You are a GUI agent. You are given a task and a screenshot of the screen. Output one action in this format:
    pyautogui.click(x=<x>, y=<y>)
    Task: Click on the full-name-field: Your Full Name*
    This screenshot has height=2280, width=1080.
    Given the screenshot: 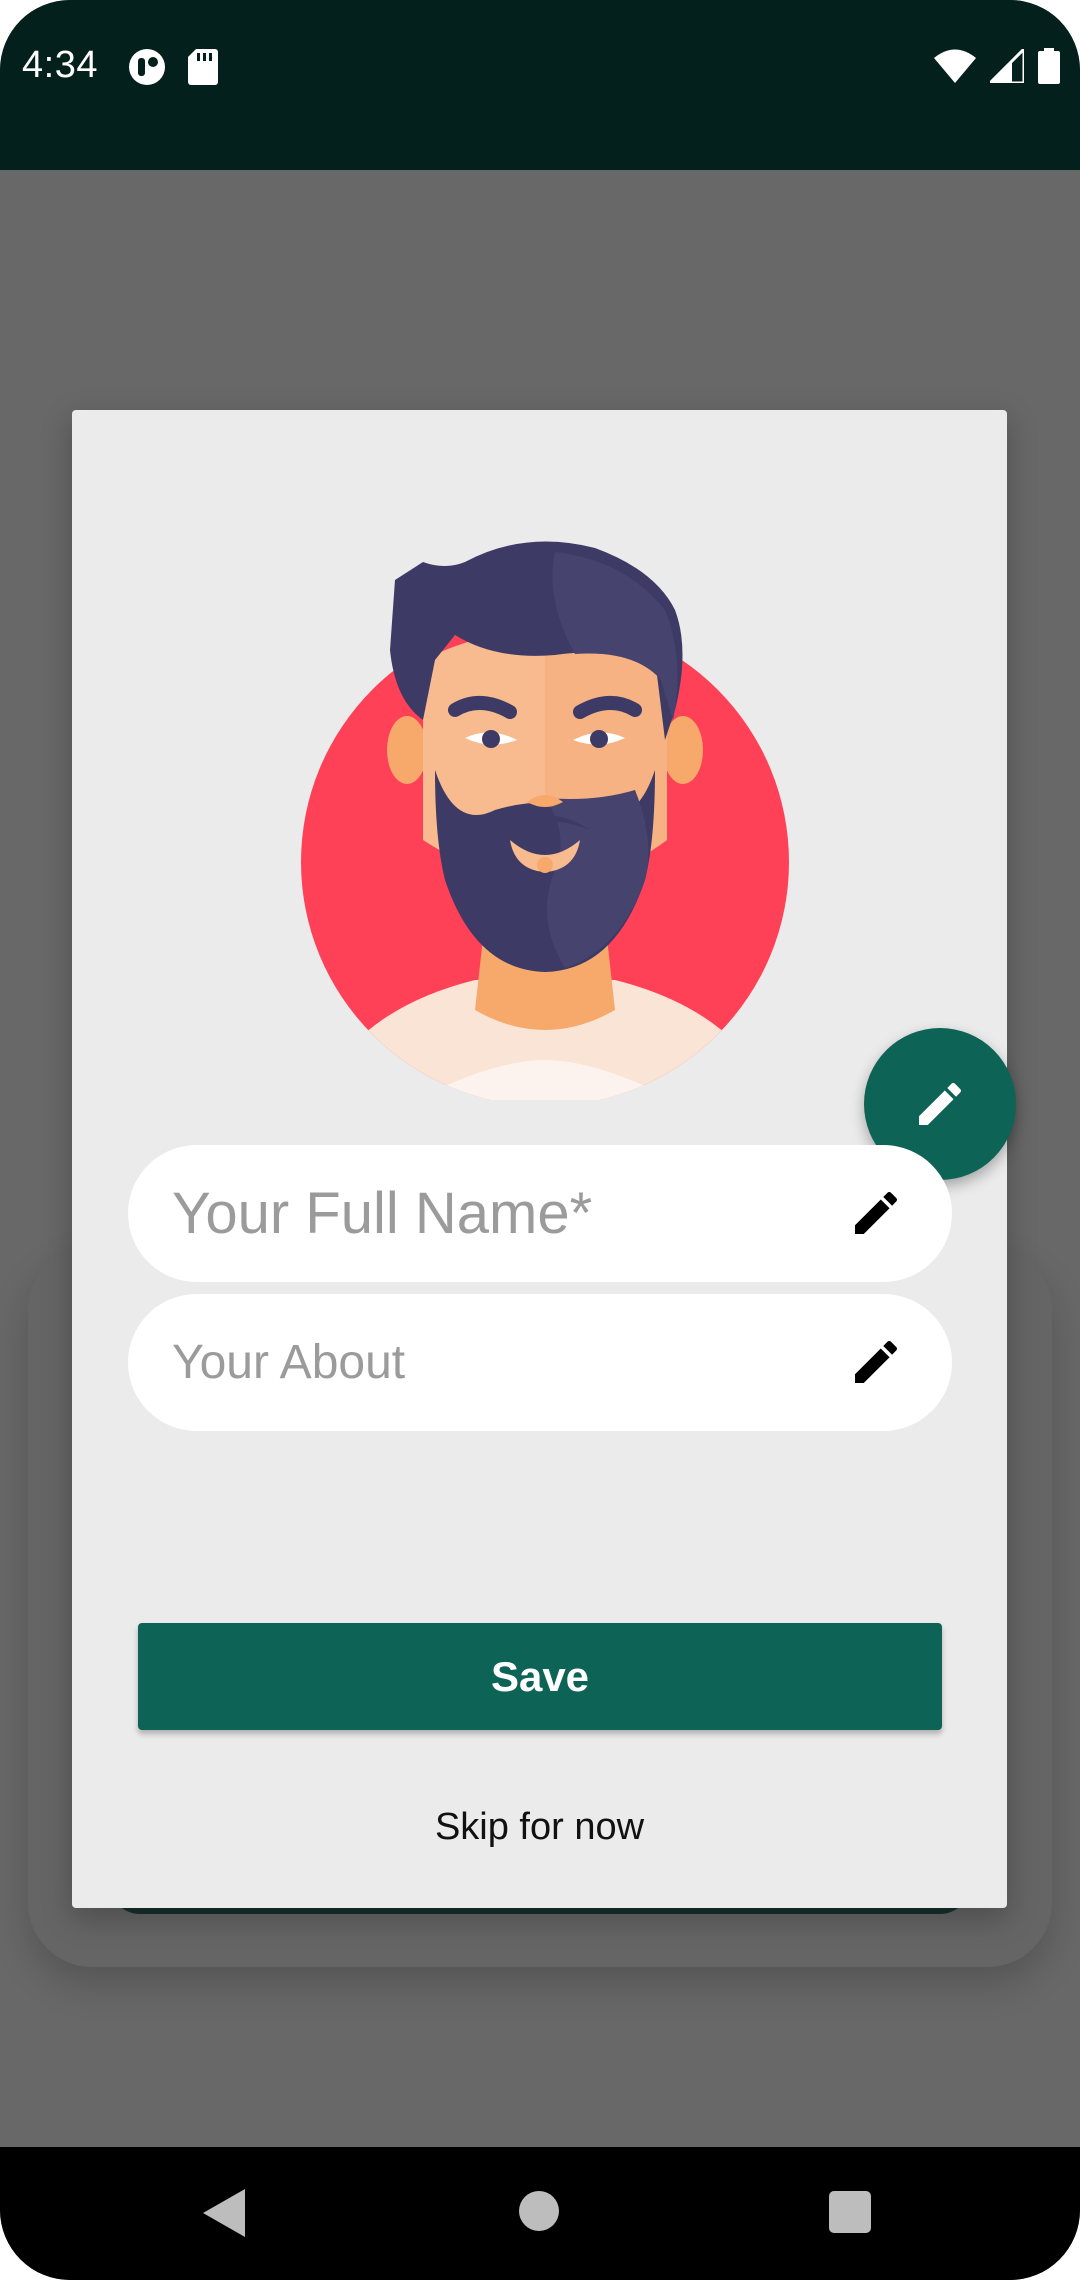 What is the action you would take?
    pyautogui.click(x=540, y=1213)
    